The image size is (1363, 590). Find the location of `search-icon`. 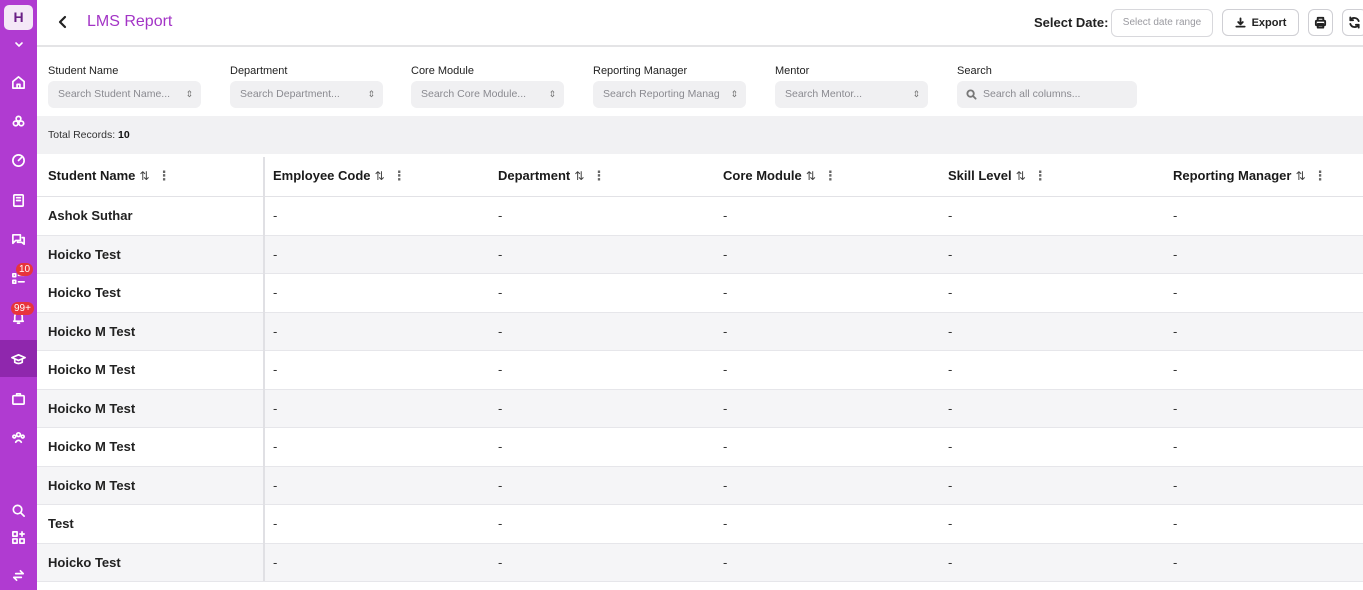

search-icon is located at coordinates (18, 510).